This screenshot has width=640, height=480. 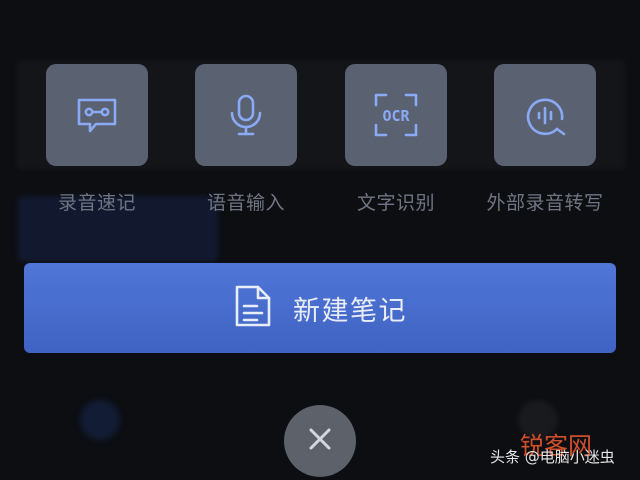 What do you see at coordinates (545, 203) in the screenshot?
I see `external-transcribe-label: 外部录音转写` at bounding box center [545, 203].